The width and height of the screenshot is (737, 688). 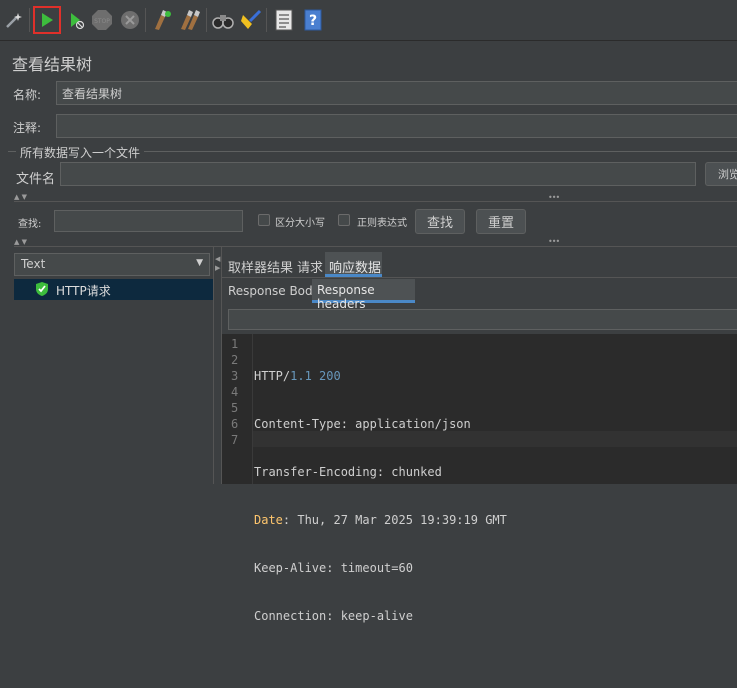 What do you see at coordinates (27, 95) in the screenshot?
I see `name-label: 名称:` at bounding box center [27, 95].